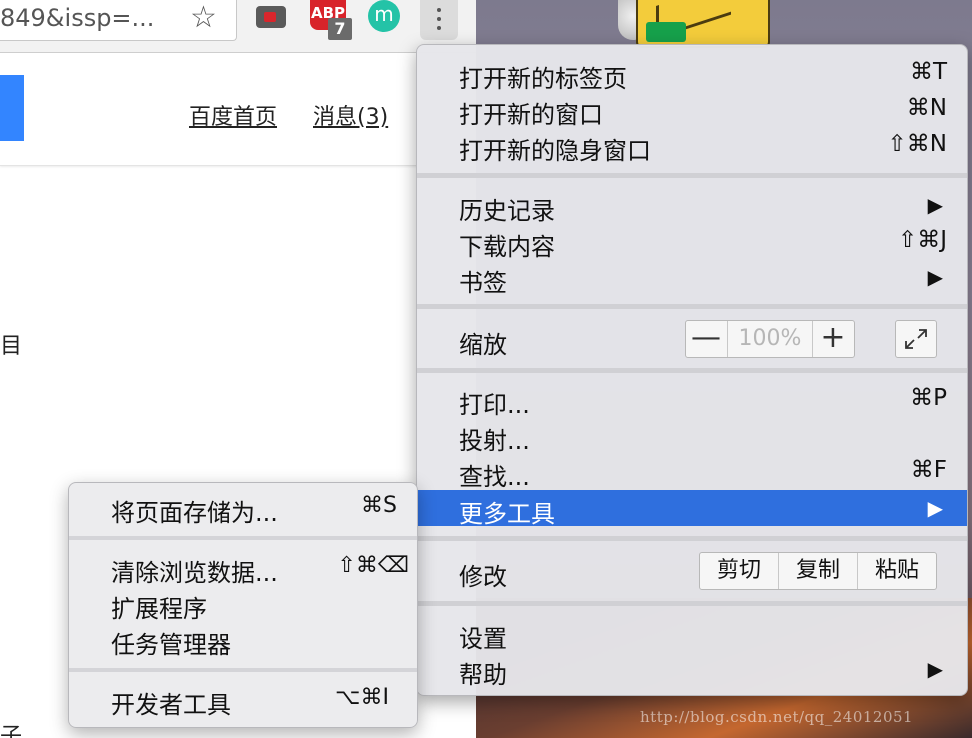 This screenshot has width=972, height=738. I want to click on menu-item-label: 修改, so click(483, 577).